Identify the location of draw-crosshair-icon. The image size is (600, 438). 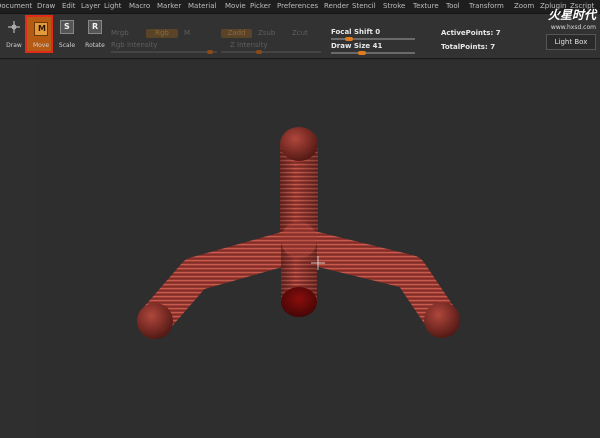
(14, 27).